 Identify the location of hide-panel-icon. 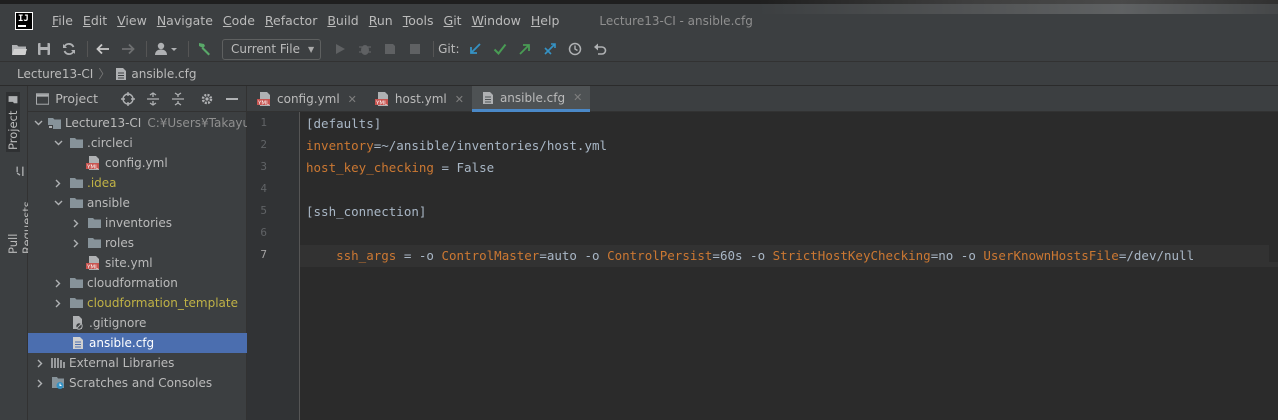
(231, 99).